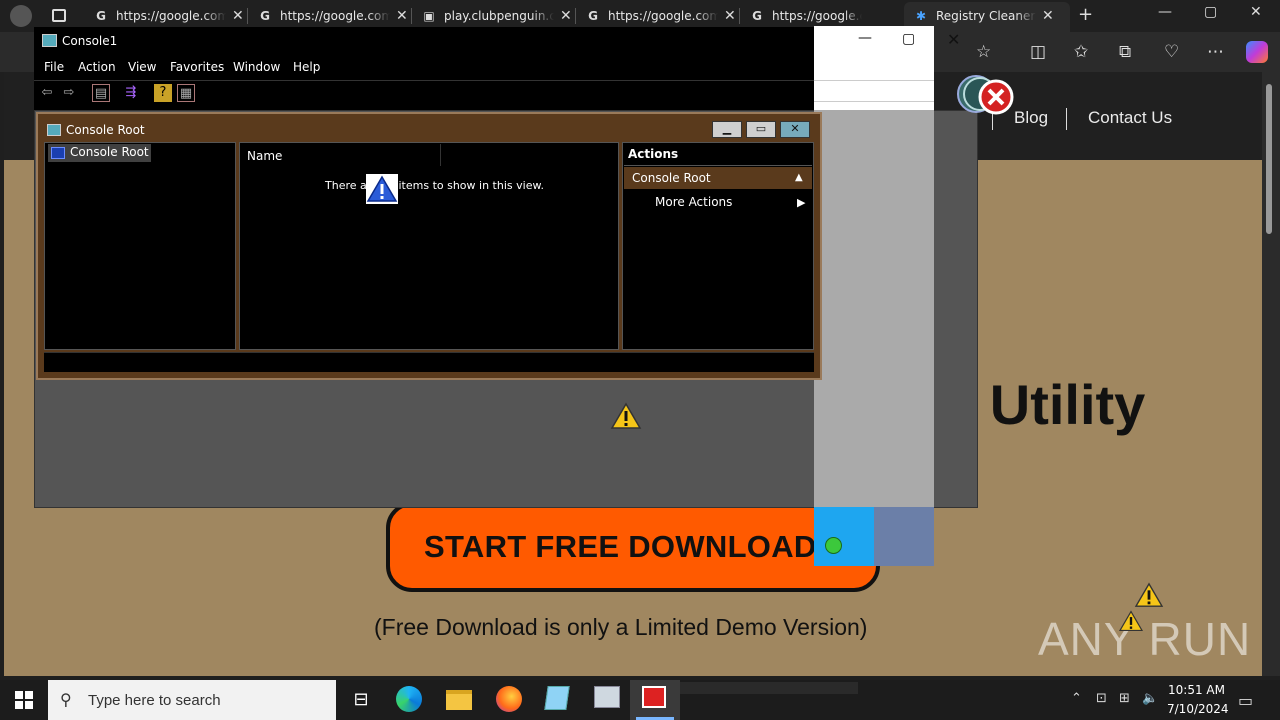 This screenshot has height=720, width=1280. Describe the element at coordinates (47, 93) in the screenshot. I see `back-arrow-icon: ⇦` at that location.